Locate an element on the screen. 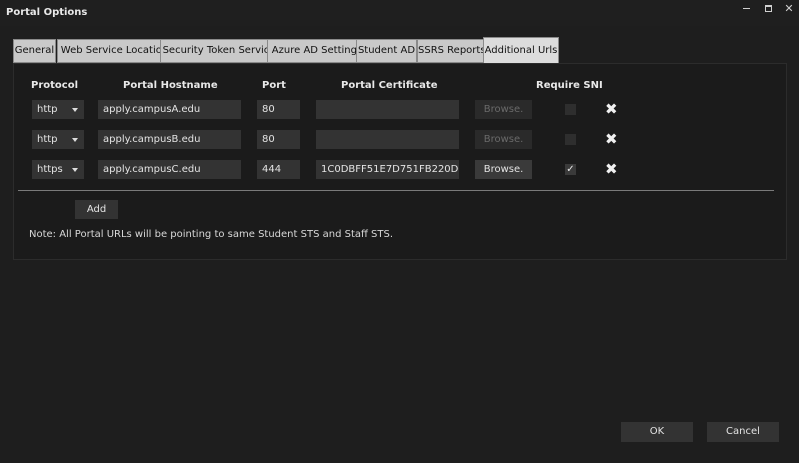  close-button: ✕ is located at coordinates (789, 9).